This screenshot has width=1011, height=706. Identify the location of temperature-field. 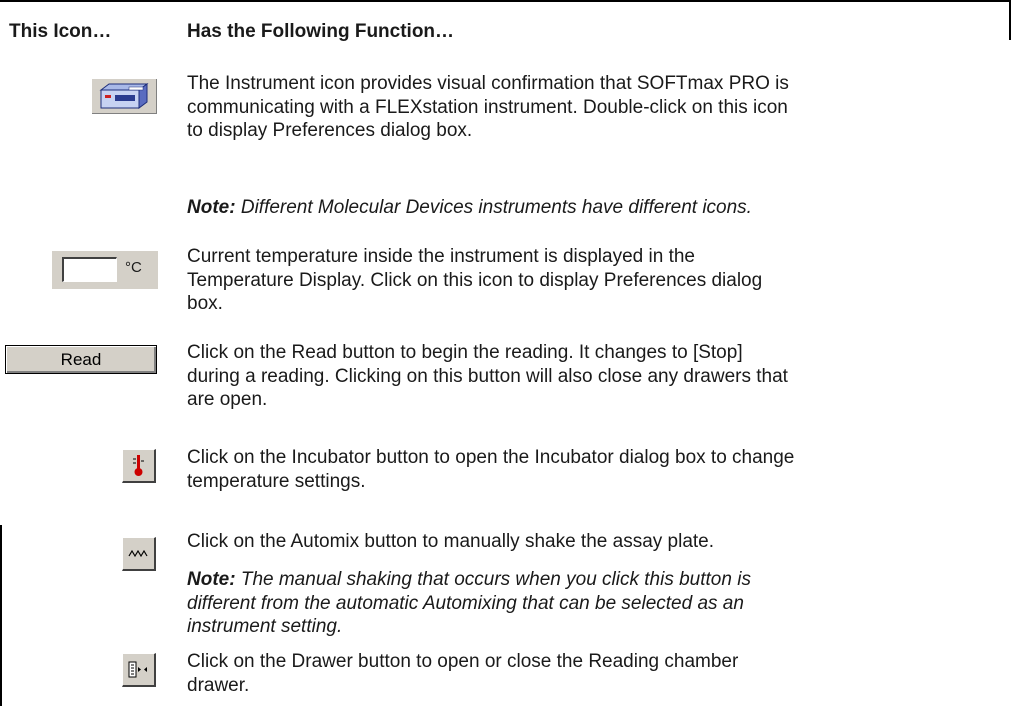
(89, 269).